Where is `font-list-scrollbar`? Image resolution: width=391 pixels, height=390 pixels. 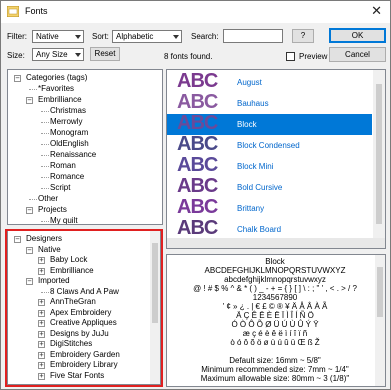 font-list-scrollbar is located at coordinates (379, 159).